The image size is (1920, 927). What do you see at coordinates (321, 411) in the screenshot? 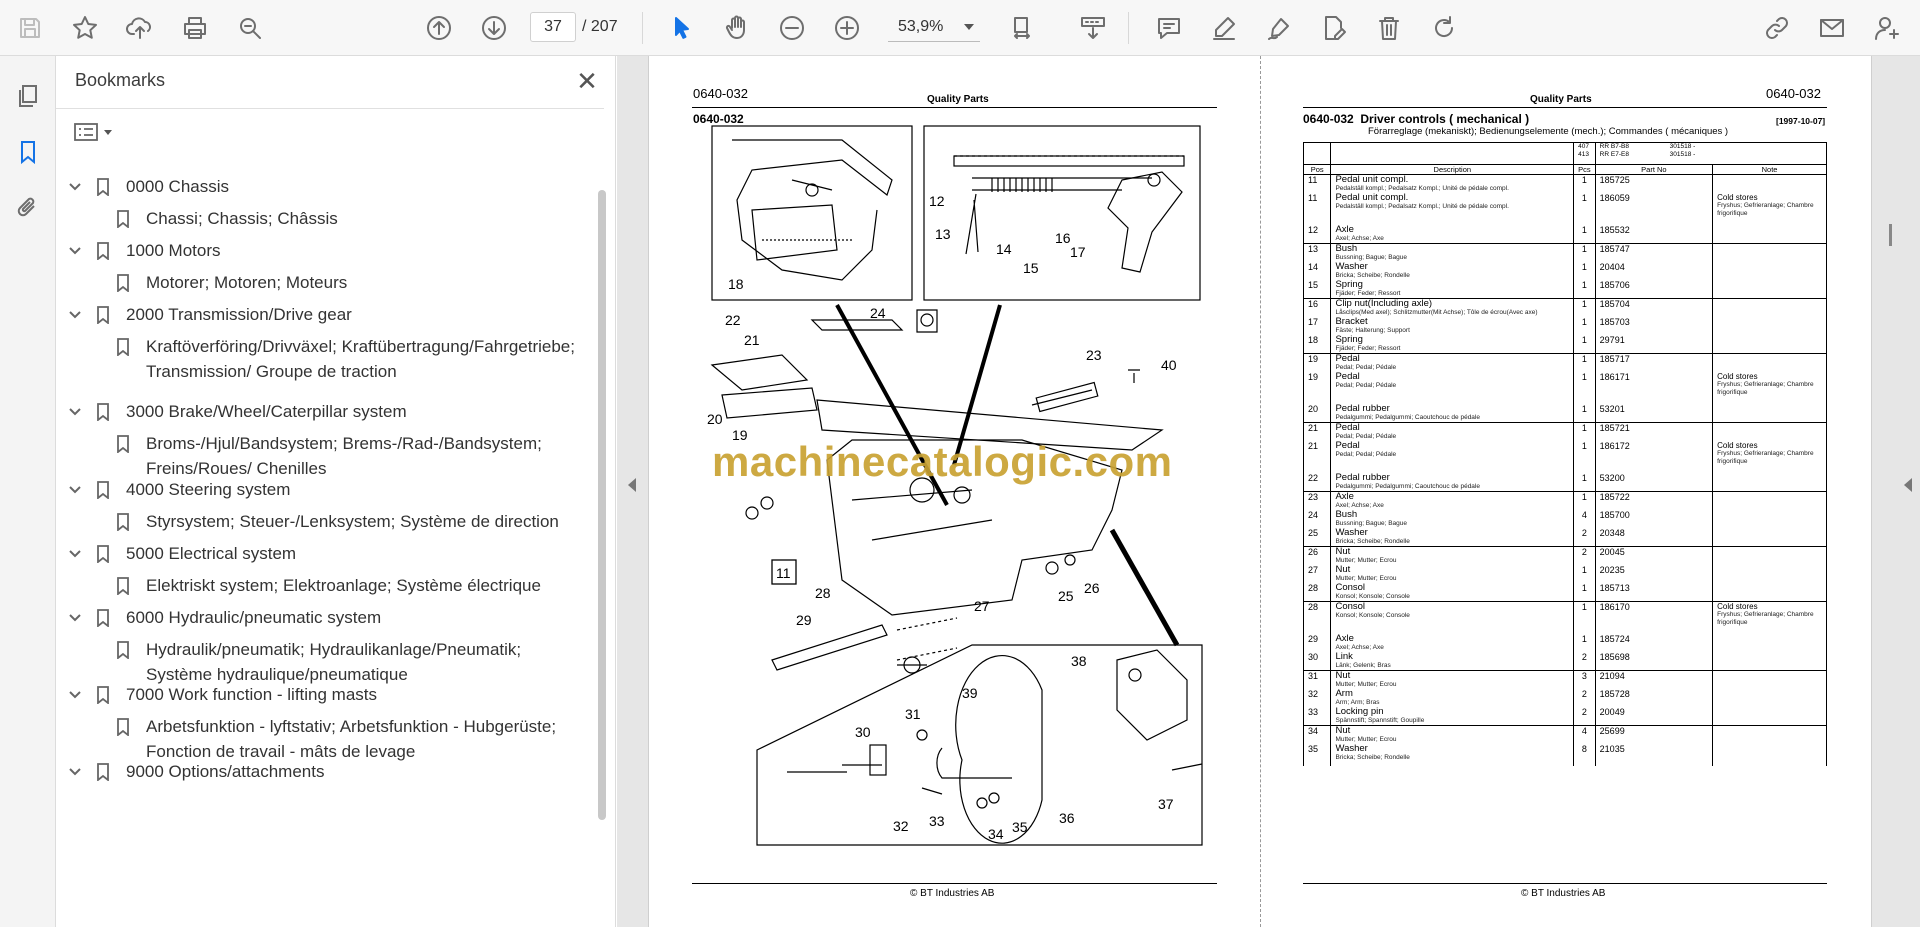
I see `bookmark-parent: 3000 Brake/Wheel/Caterpillar system` at bounding box center [321, 411].